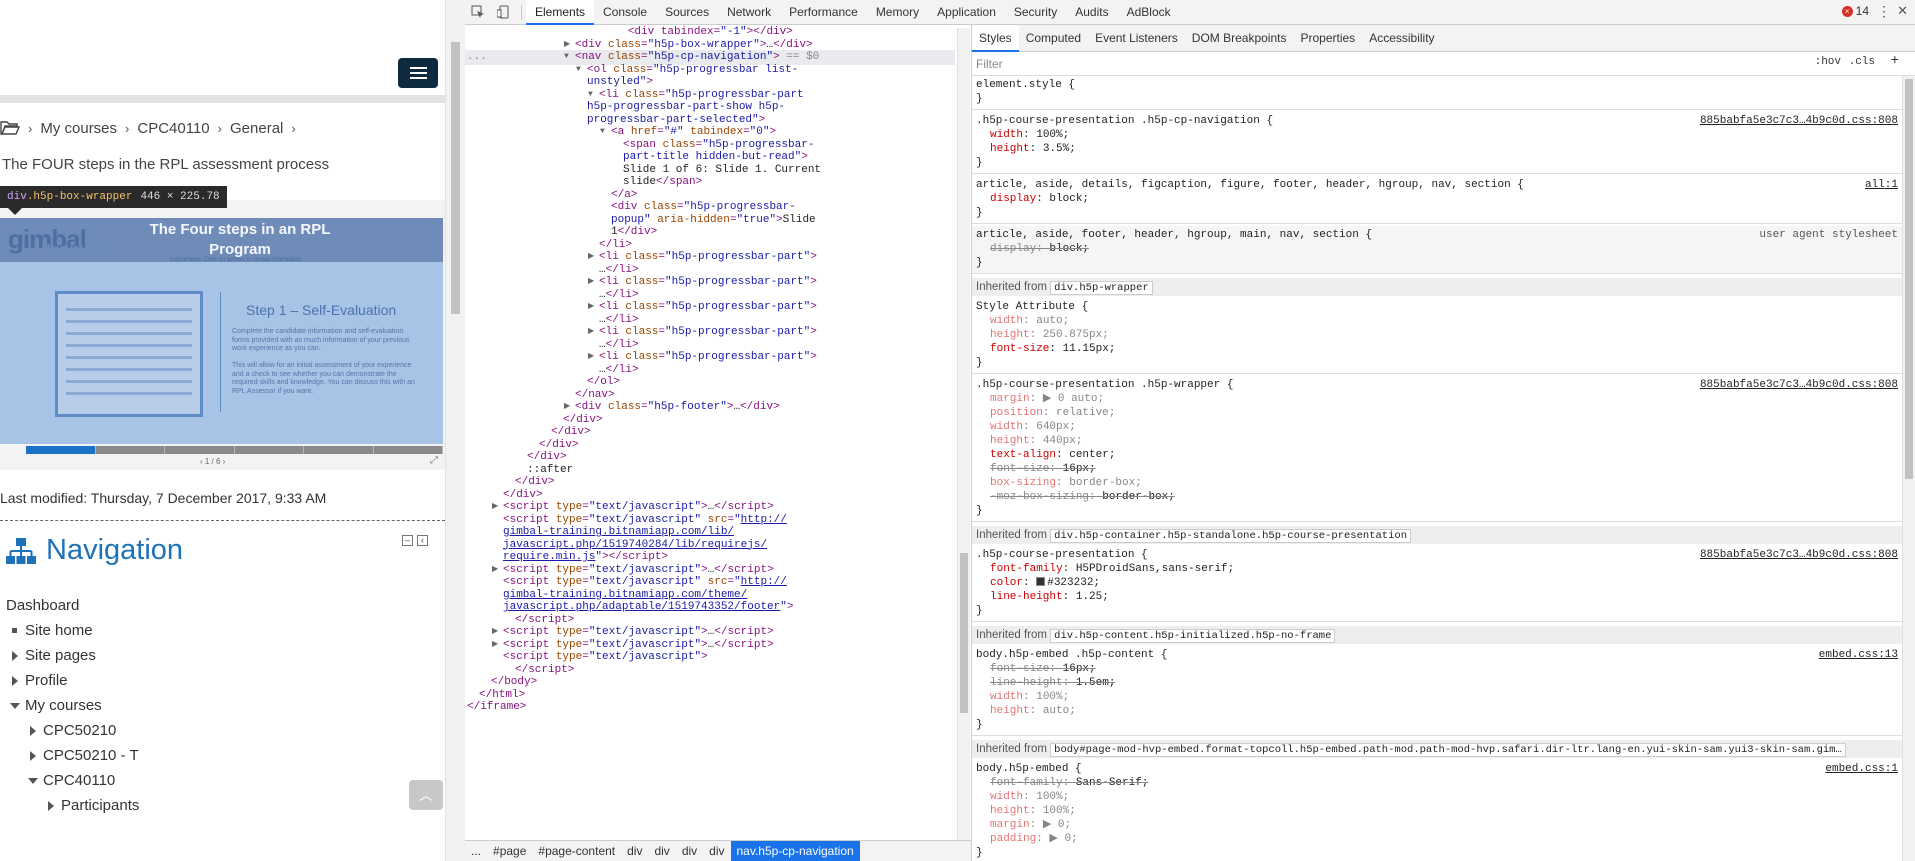 This screenshot has width=1915, height=861. Describe the element at coordinates (173, 128) in the screenshot. I see `breadcrumb-course: CPC40110` at that location.